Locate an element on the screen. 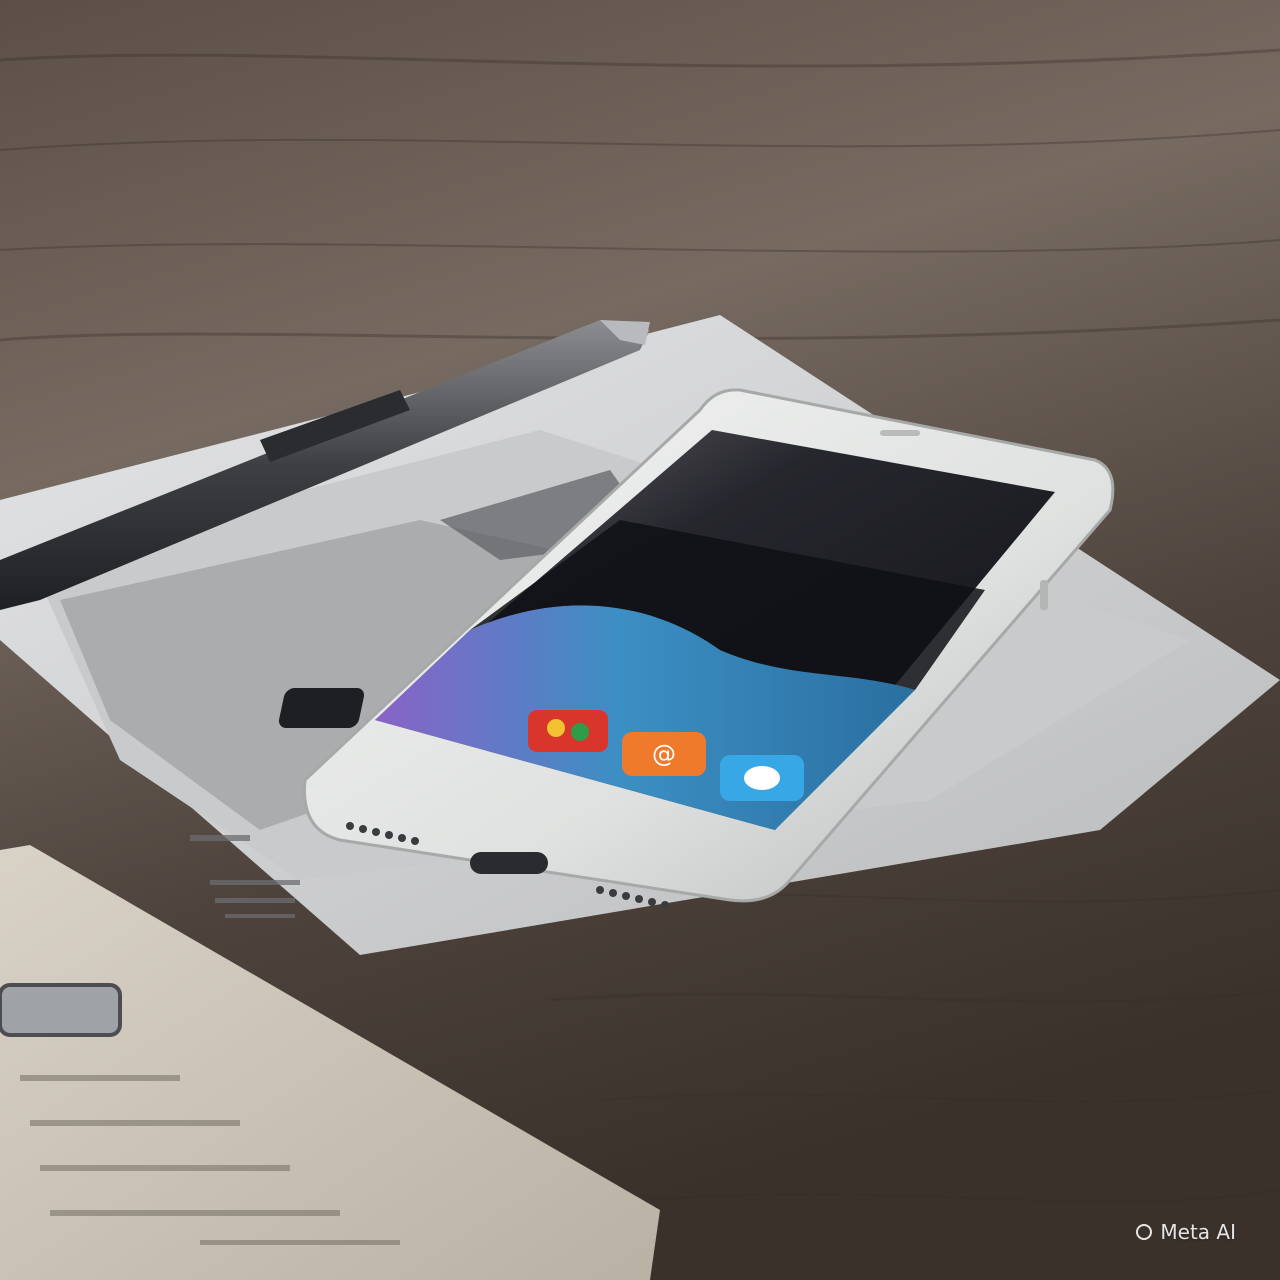 This screenshot has height=1280, width=1280. dark-app-icon is located at coordinates (321, 708).